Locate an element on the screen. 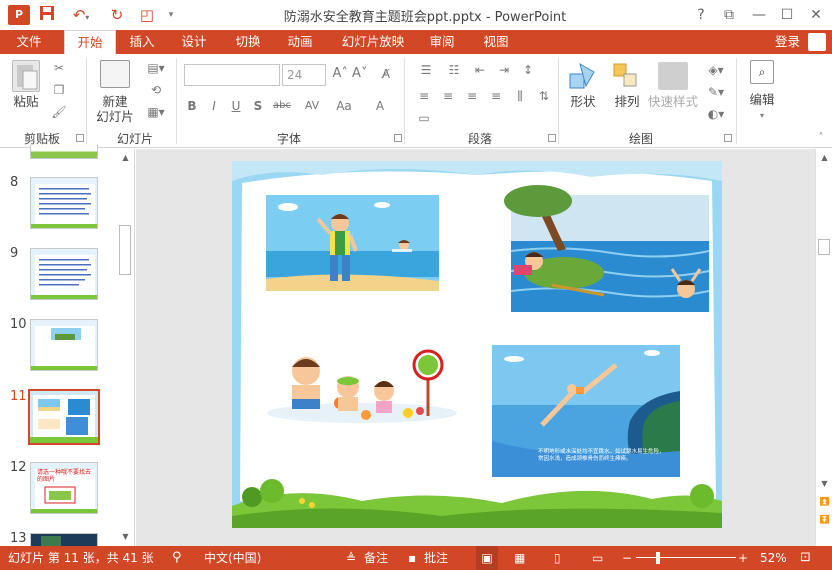 The width and height of the screenshot is (832, 570). quick-styles-icon is located at coordinates (673, 76).